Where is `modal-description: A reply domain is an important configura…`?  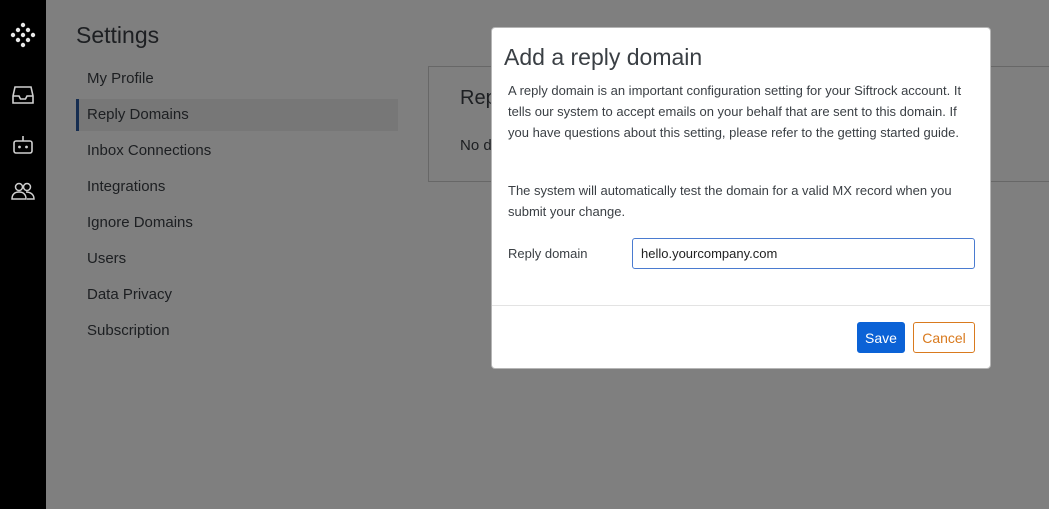 modal-description: A reply domain is an important configura… is located at coordinates (735, 111).